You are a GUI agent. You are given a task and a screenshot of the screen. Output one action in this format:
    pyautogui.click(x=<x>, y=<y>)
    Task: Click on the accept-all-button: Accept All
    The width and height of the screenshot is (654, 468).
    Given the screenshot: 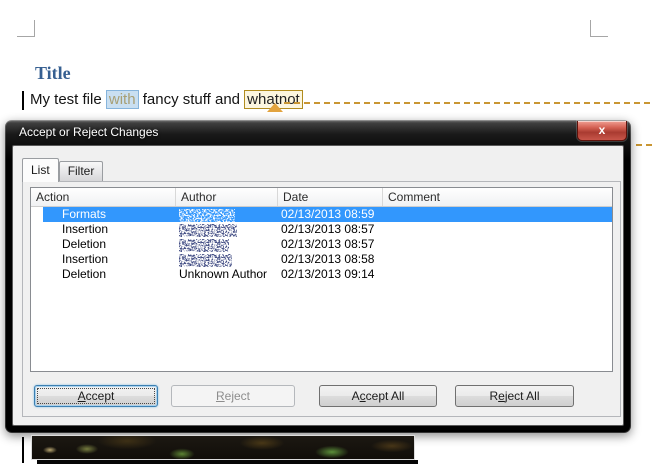 What is the action you would take?
    pyautogui.click(x=378, y=396)
    